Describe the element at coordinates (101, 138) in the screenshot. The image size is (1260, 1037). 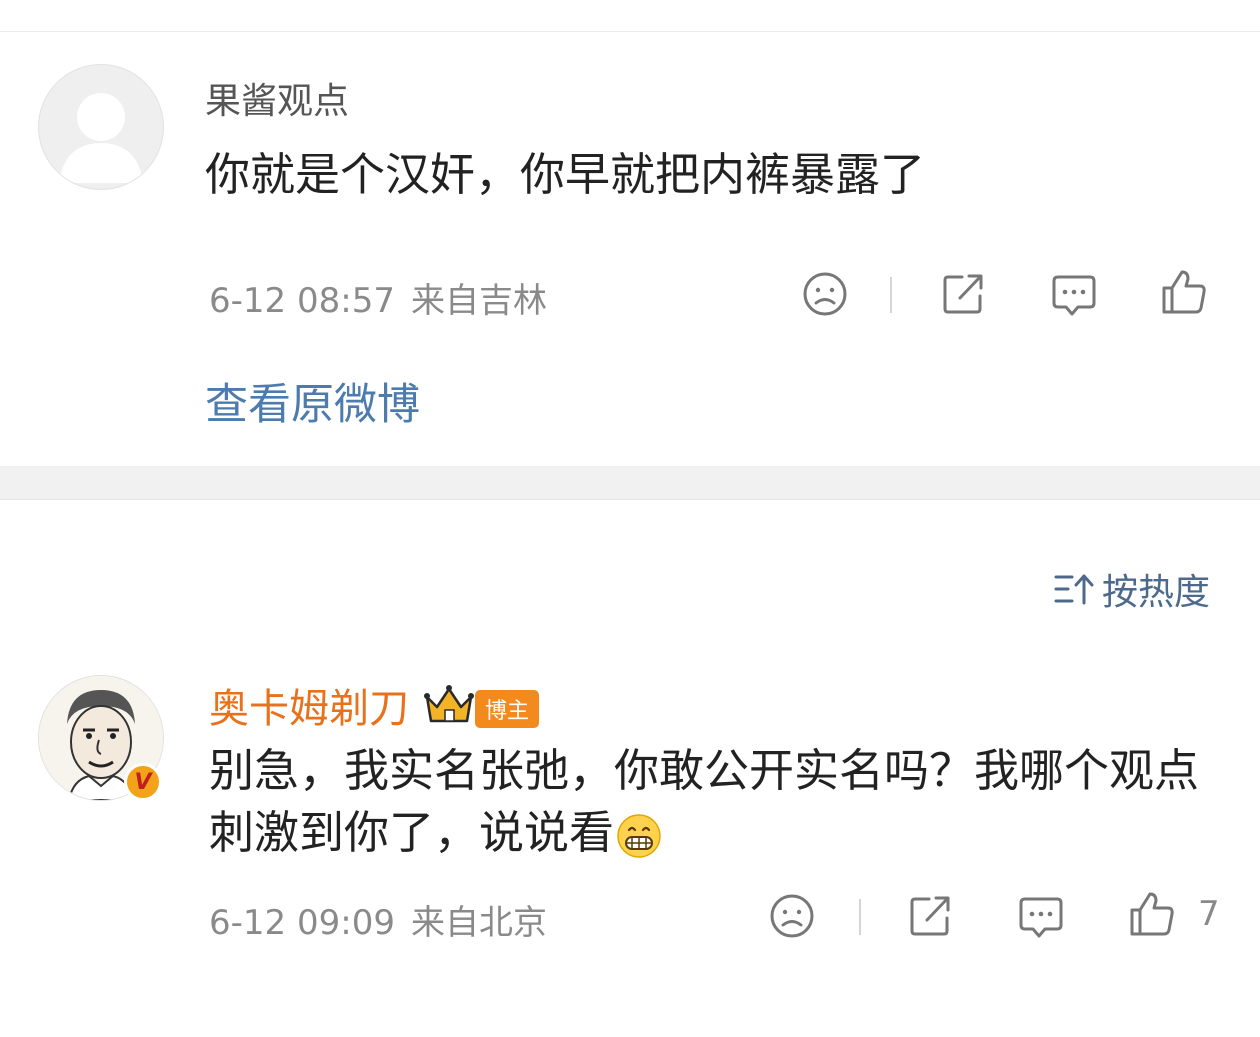
I see `default-avatar-icon` at that location.